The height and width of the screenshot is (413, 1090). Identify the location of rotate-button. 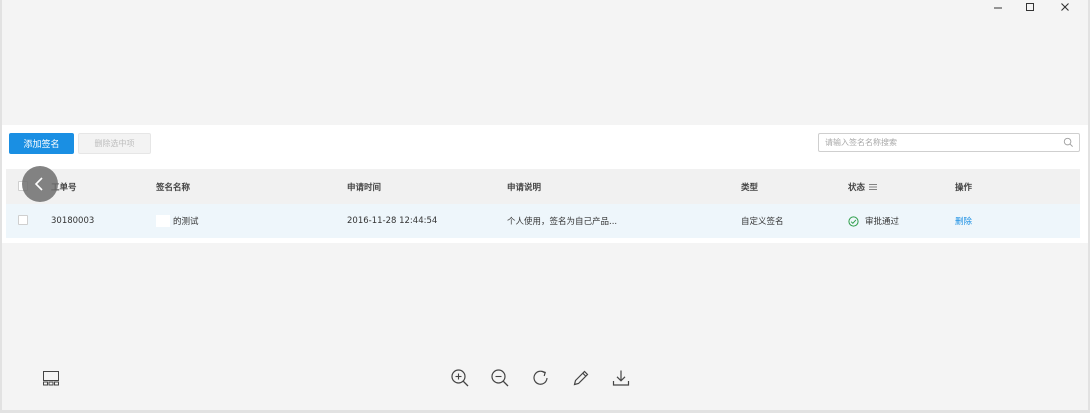
(541, 378).